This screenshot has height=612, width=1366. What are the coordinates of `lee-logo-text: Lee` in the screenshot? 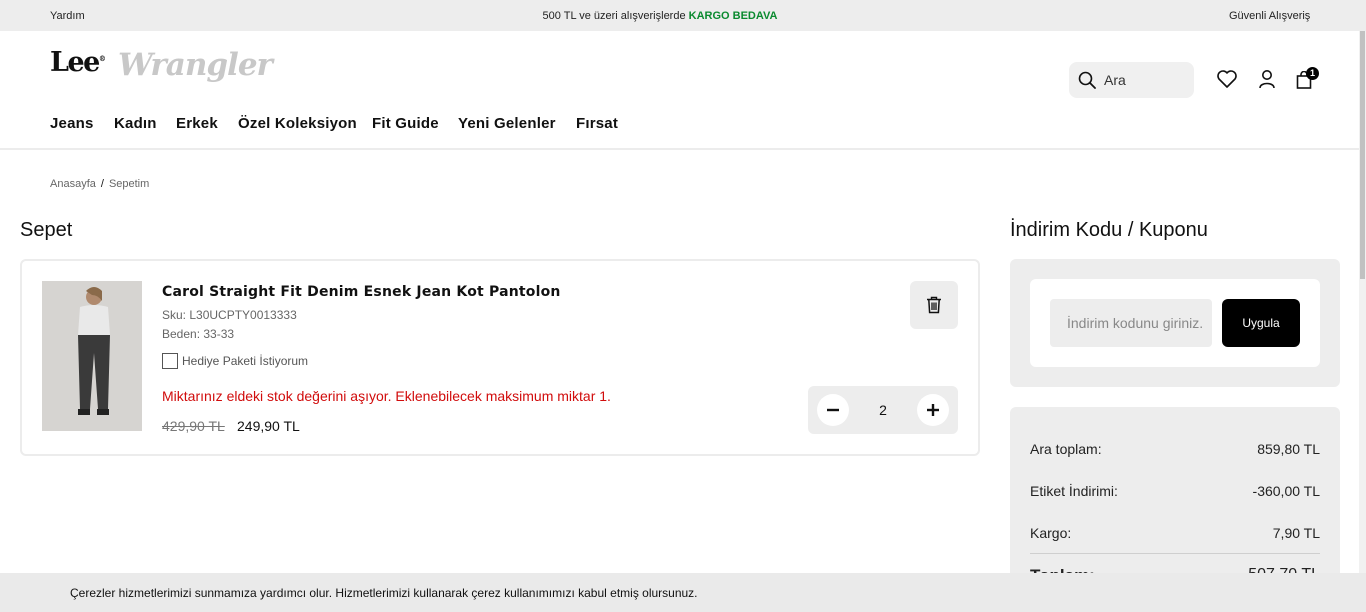 It's located at (75, 62).